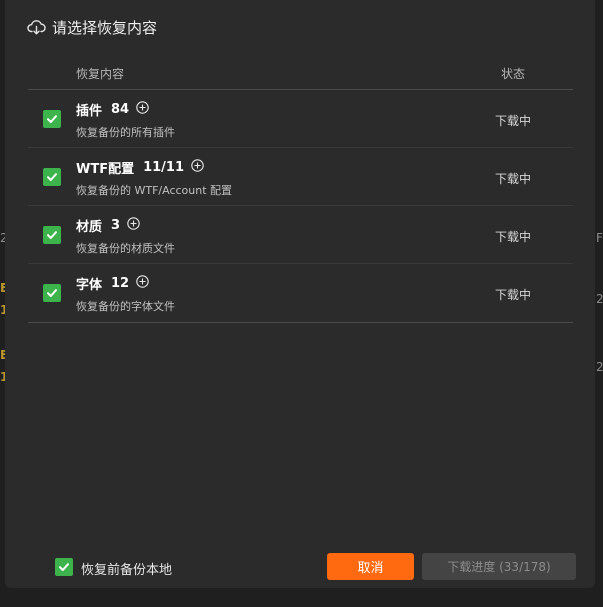 The width and height of the screenshot is (603, 607). What do you see at coordinates (300, 567) in the screenshot?
I see `dialog-footer: 恢复前备份本地 取消 下载进度 (33/178)` at bounding box center [300, 567].